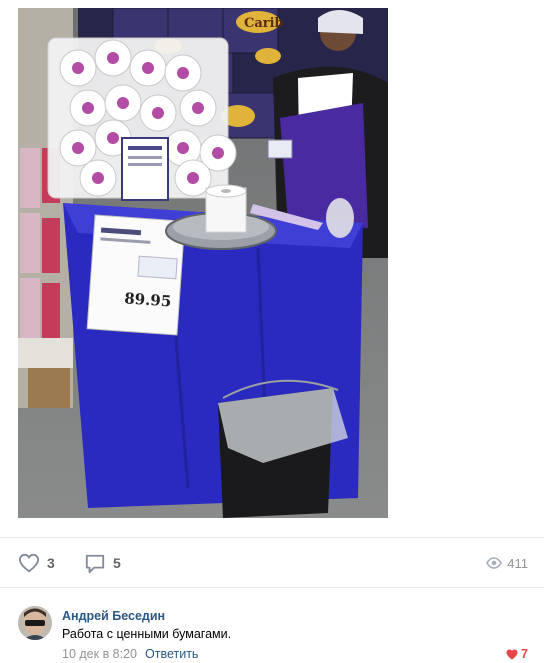 This screenshot has height=663, width=544. What do you see at coordinates (51, 563) in the screenshot?
I see `like-count: 3` at bounding box center [51, 563].